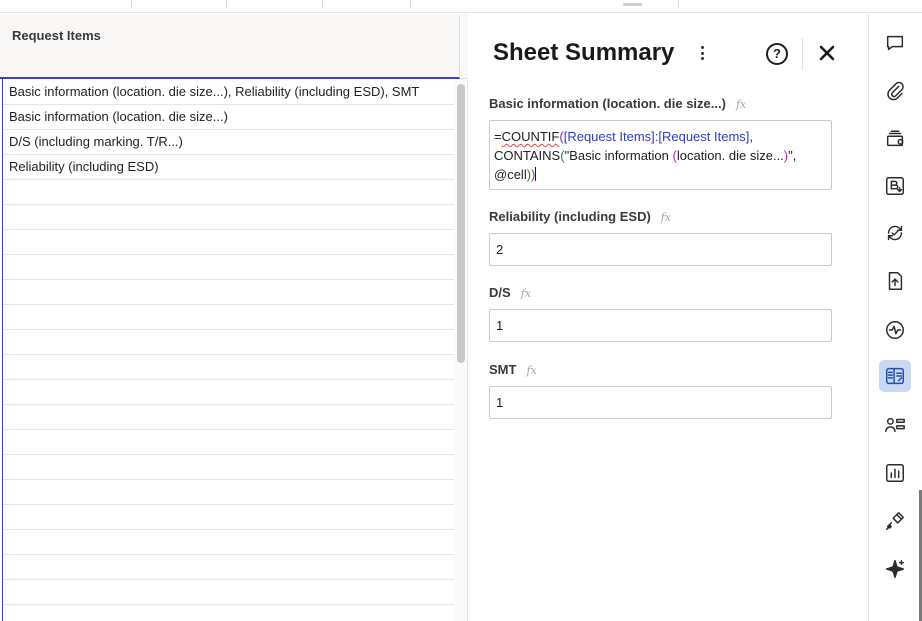  What do you see at coordinates (895, 425) in the screenshot?
I see `forms-icon` at bounding box center [895, 425].